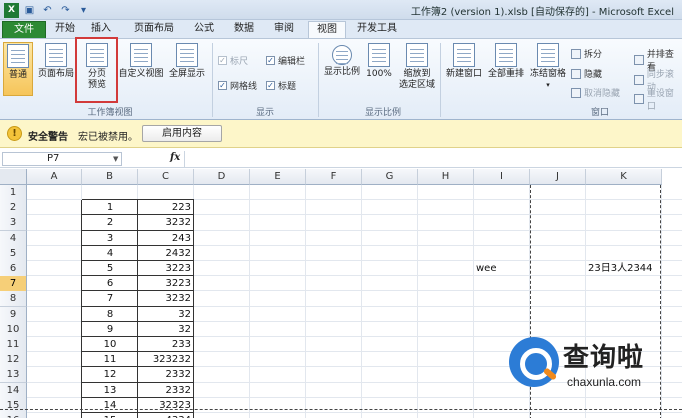 The height and width of the screenshot is (418, 682). Describe the element at coordinates (166, 177) in the screenshot. I see `column-header-c: C` at that location.